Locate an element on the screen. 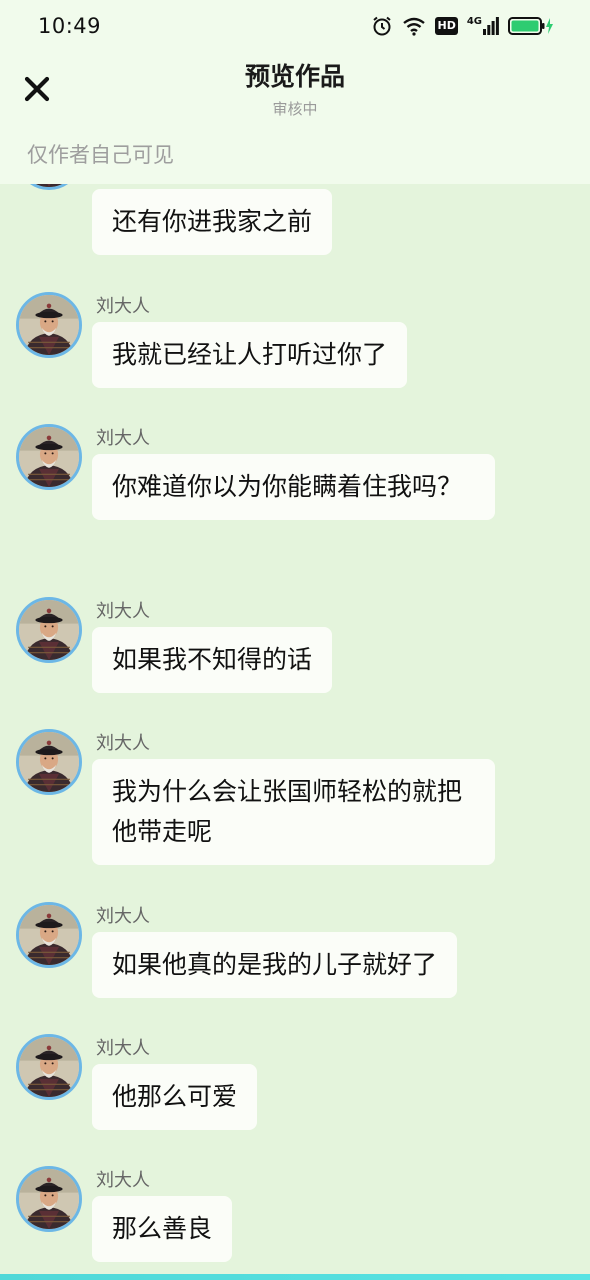  review-status: 审核中 is located at coordinates (295, 109).